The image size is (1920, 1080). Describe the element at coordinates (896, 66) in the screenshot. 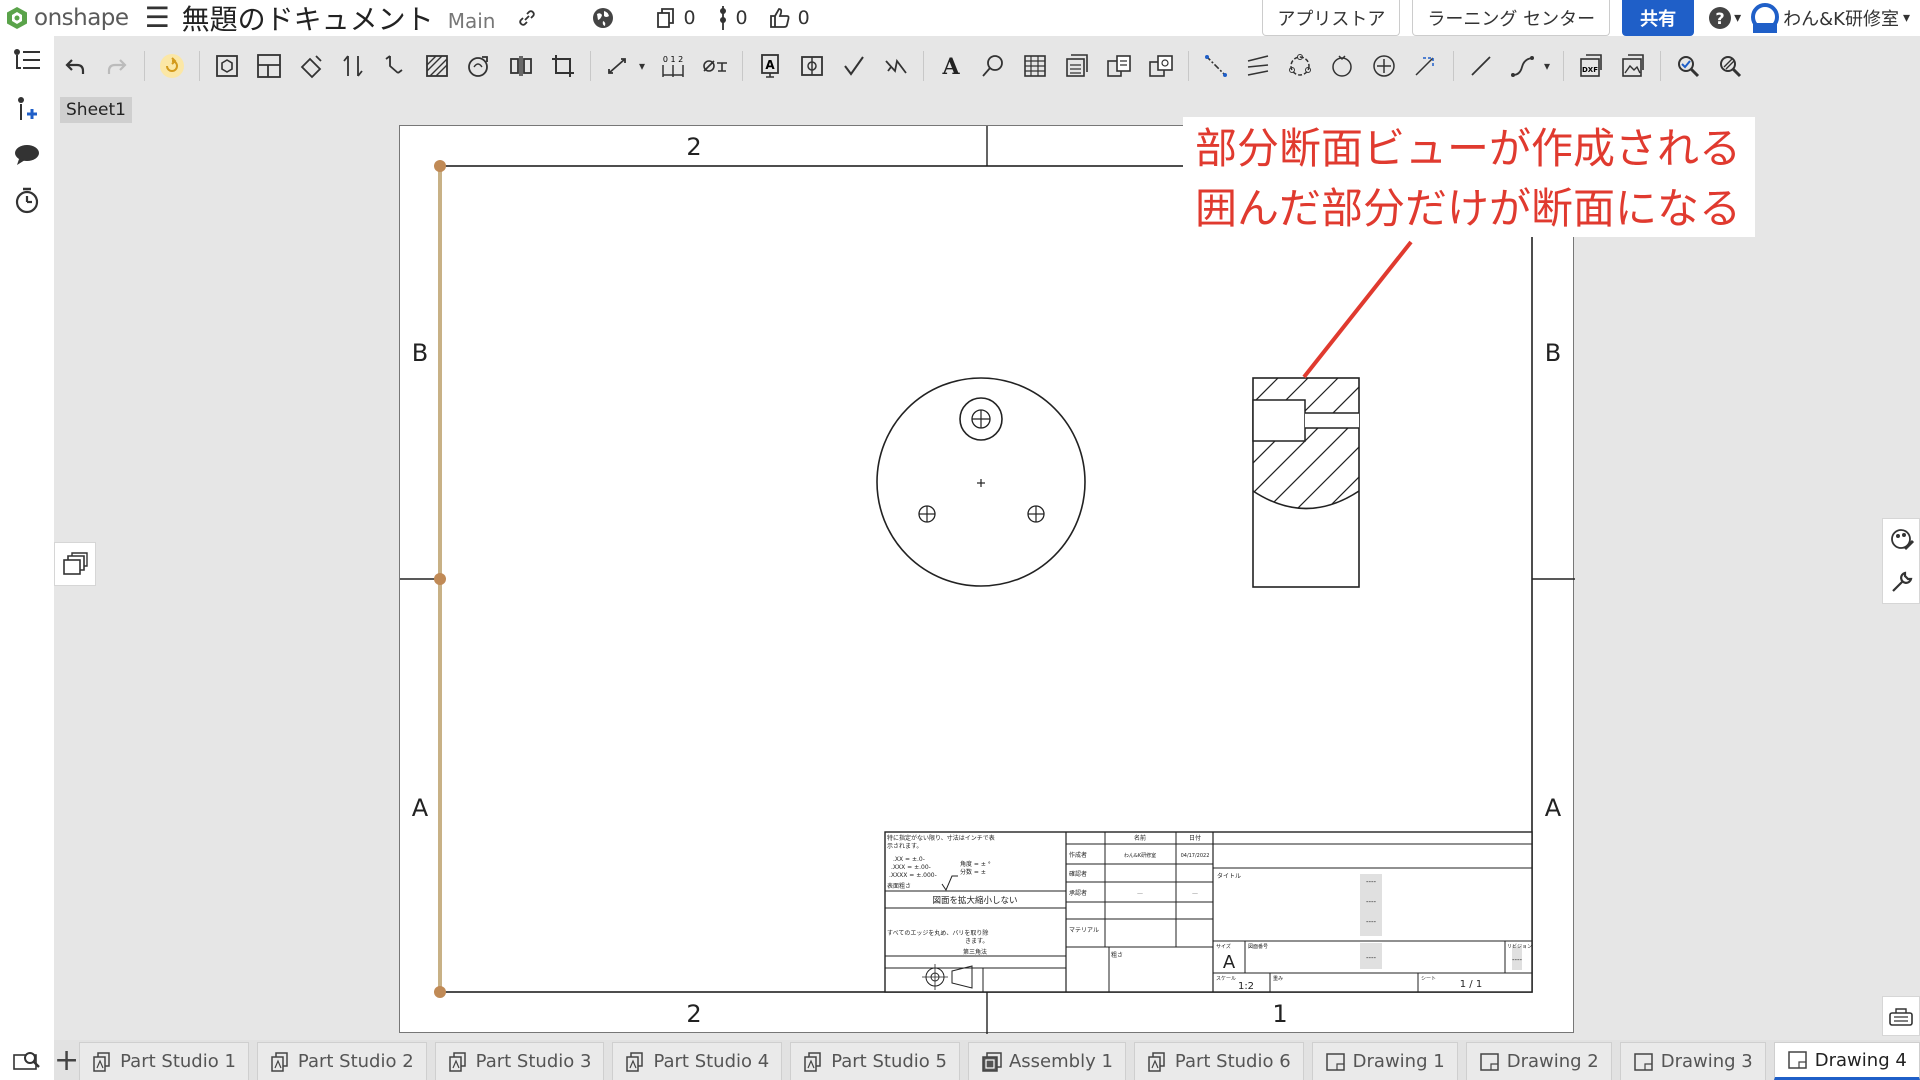

I see `weld-symbol-icon` at that location.